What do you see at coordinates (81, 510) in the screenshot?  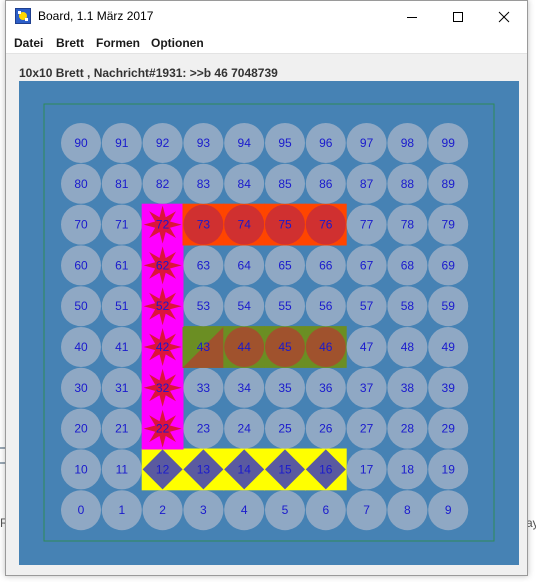 I see `cell-number: 0` at bounding box center [81, 510].